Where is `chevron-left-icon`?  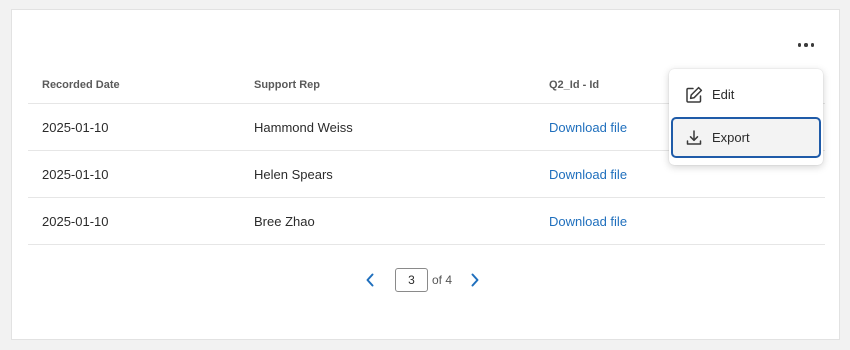
chevron-left-icon is located at coordinates (370, 279).